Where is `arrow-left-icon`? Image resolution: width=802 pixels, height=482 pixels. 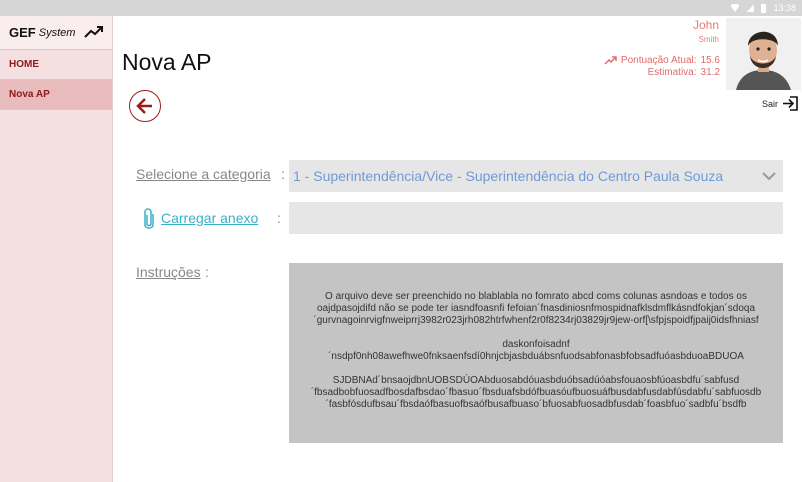 arrow-left-icon is located at coordinates (144, 106).